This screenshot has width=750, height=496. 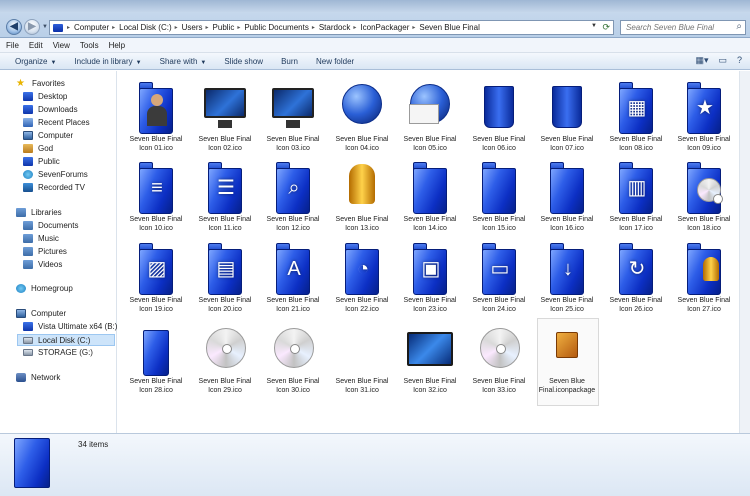 What do you see at coordinates (55, 174) in the screenshot?
I see `nav-sevenforums: SevenForums` at bounding box center [55, 174].